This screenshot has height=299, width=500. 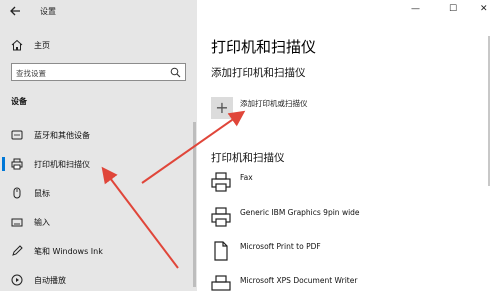 I want to click on printer-name: Microsoft XPS Document Writer, so click(x=299, y=280).